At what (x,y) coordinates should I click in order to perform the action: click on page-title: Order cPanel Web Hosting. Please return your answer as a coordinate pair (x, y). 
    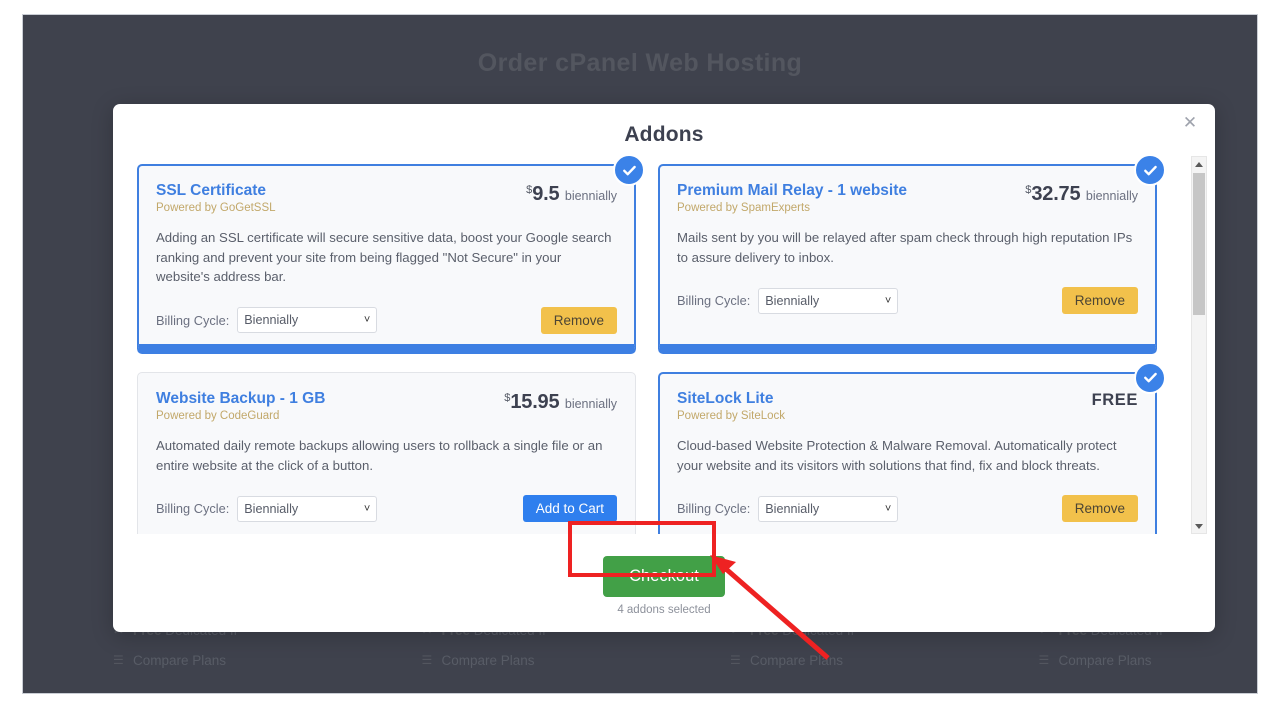
    Looking at the image, I should click on (640, 63).